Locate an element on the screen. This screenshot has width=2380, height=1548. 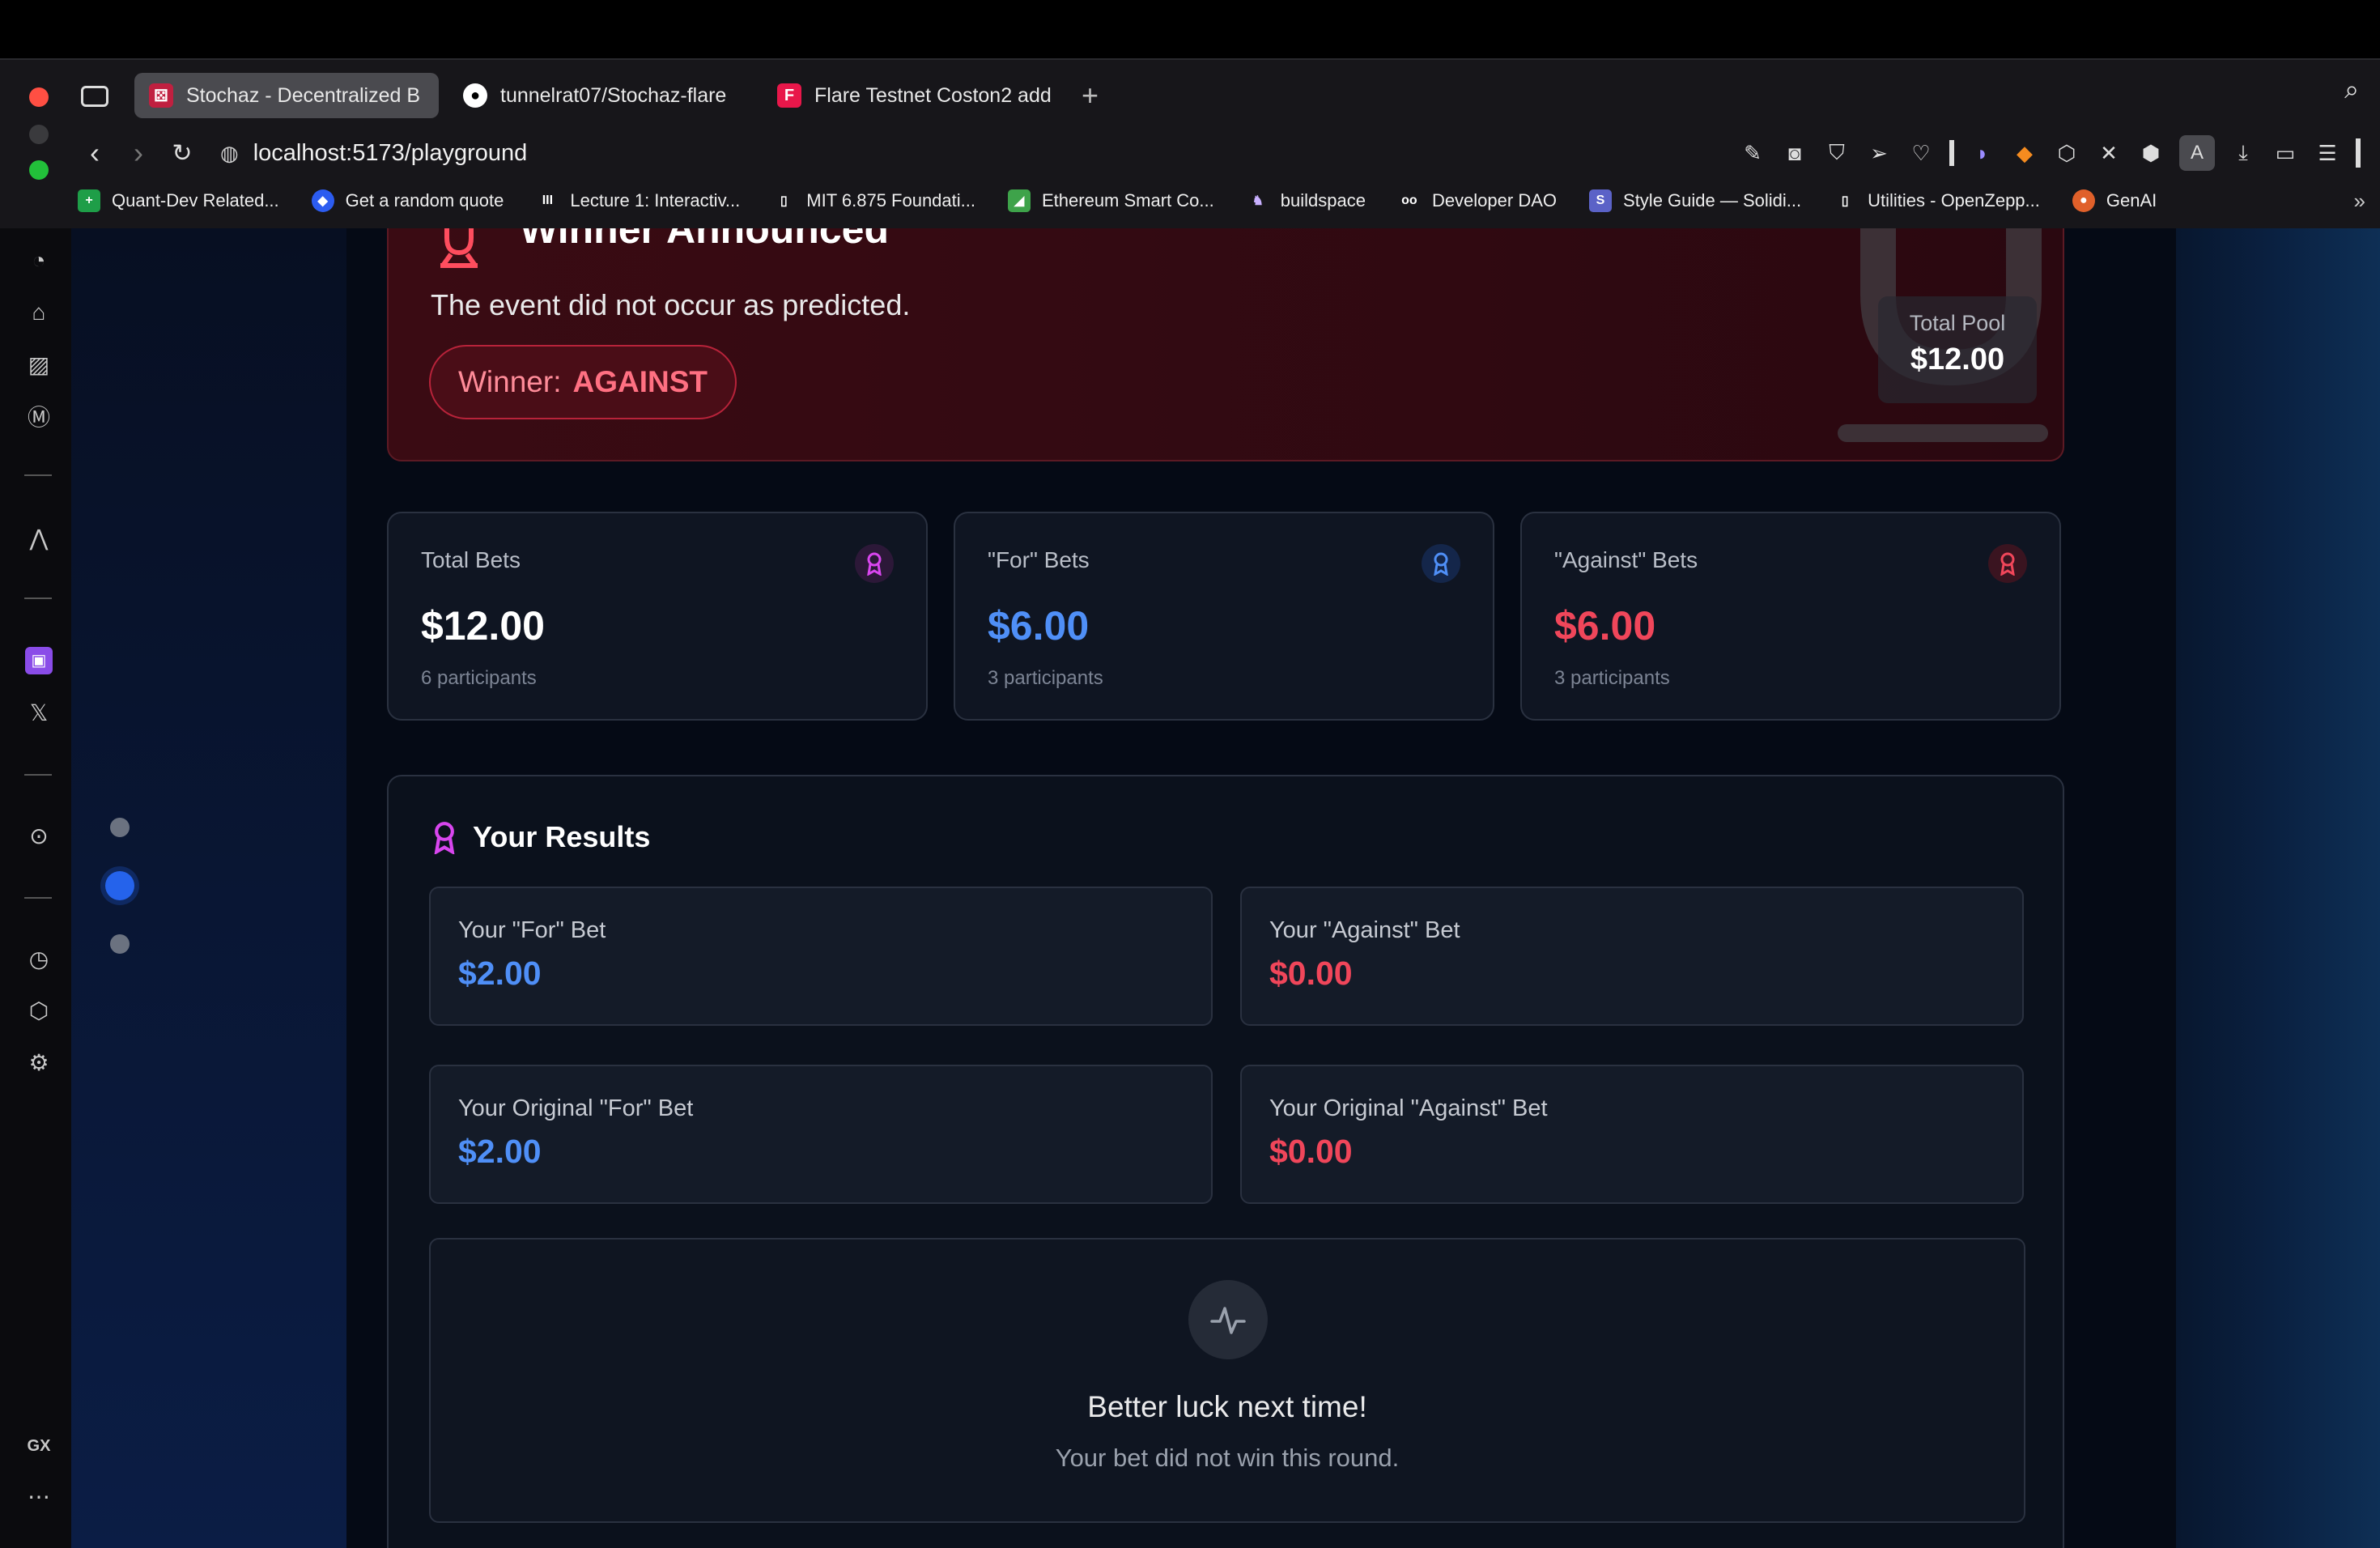
back-button: ‹ is located at coordinates (95, 153).